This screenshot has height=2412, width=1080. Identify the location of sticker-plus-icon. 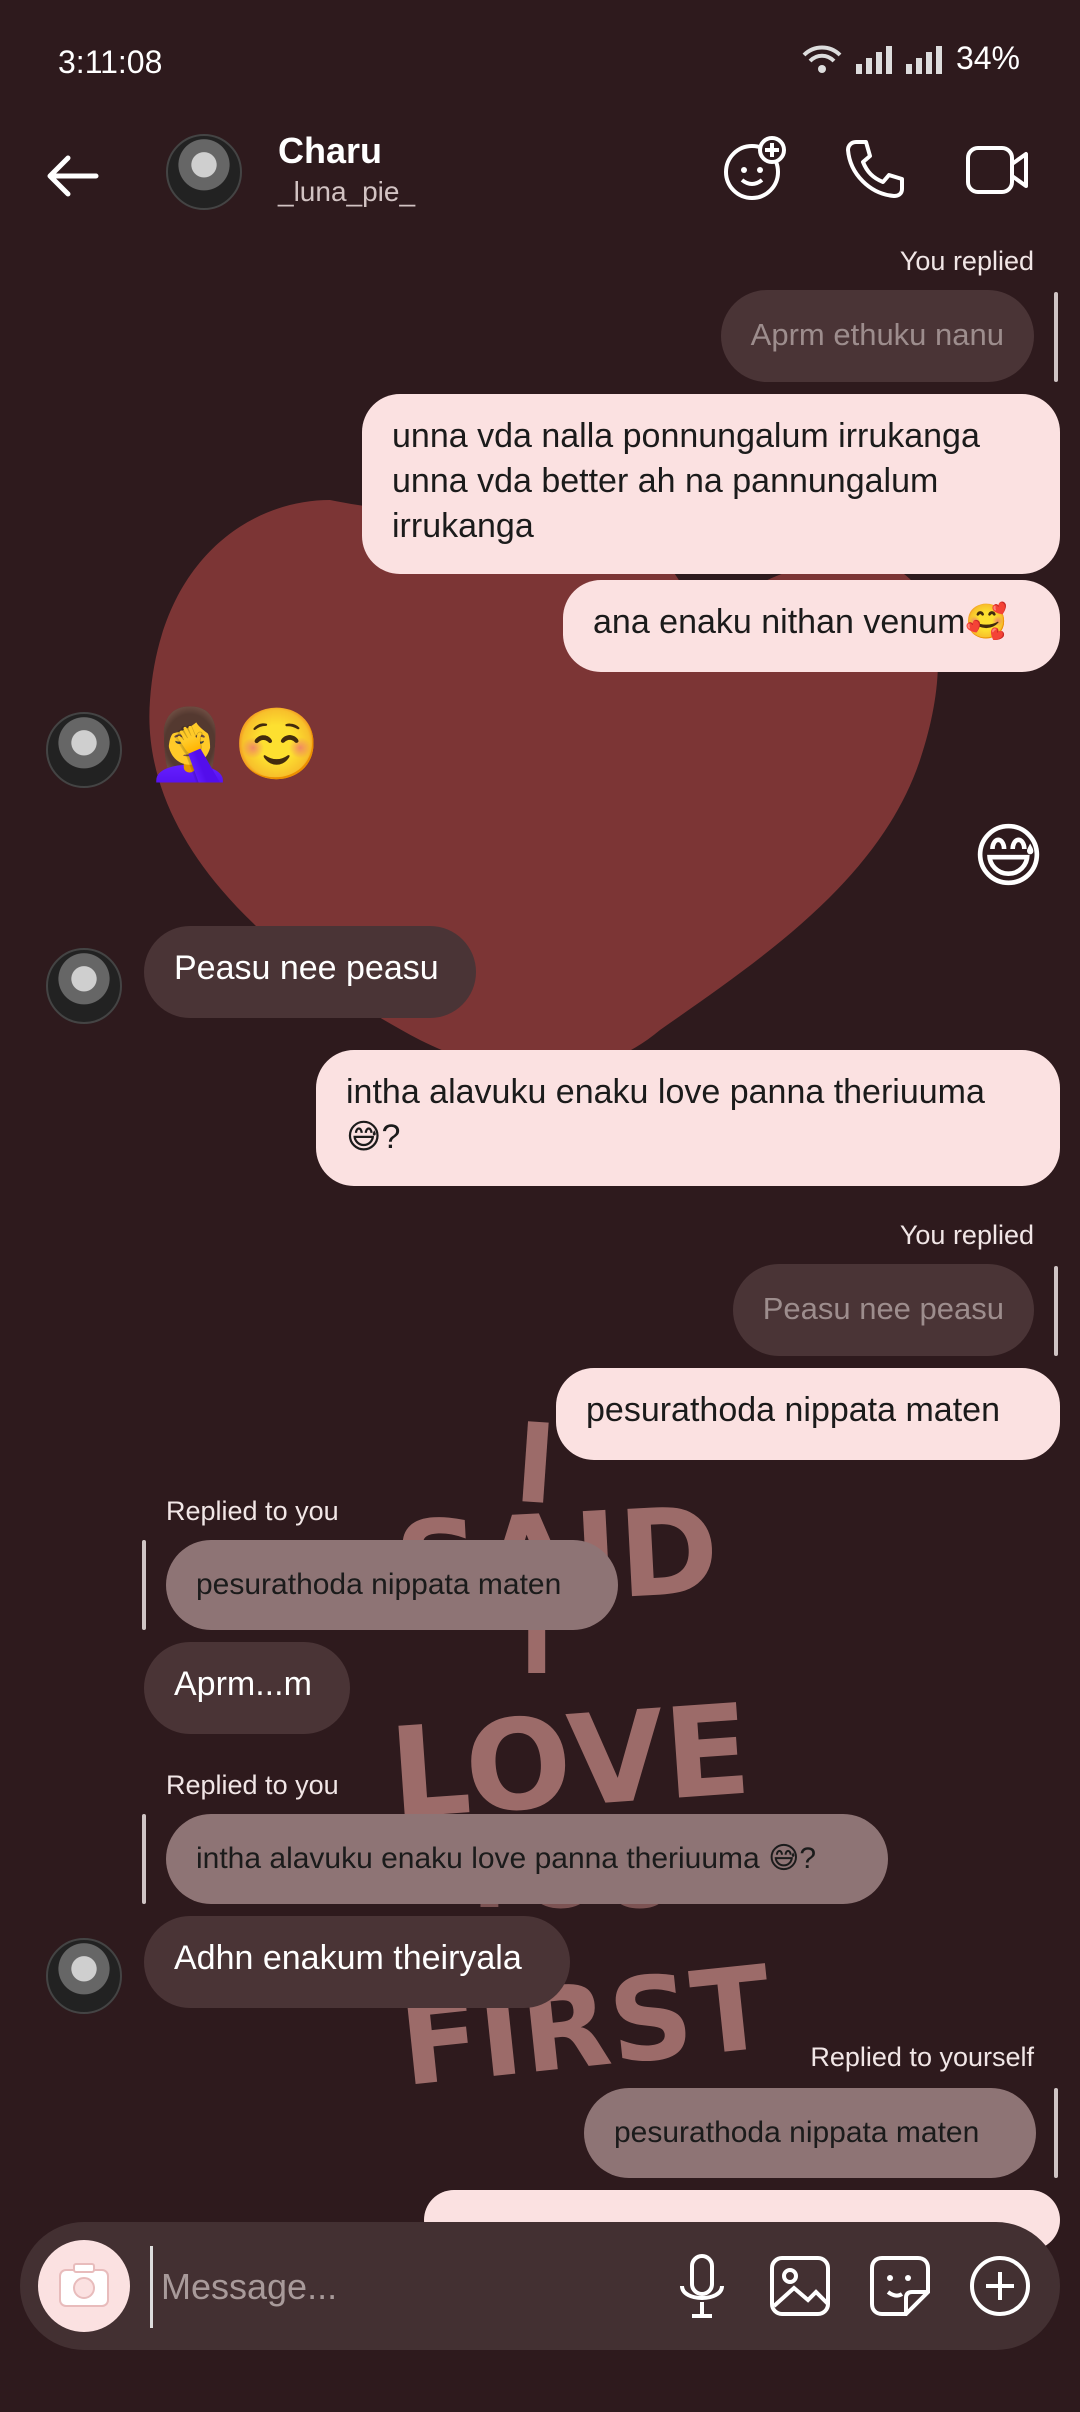
(755, 169).